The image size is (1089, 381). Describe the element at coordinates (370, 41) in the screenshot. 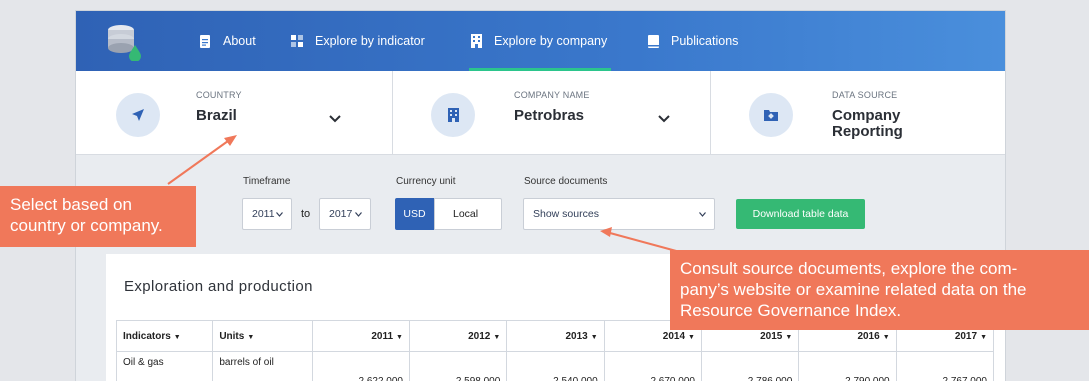

I see `nav-item-label: Explore by indicator` at that location.